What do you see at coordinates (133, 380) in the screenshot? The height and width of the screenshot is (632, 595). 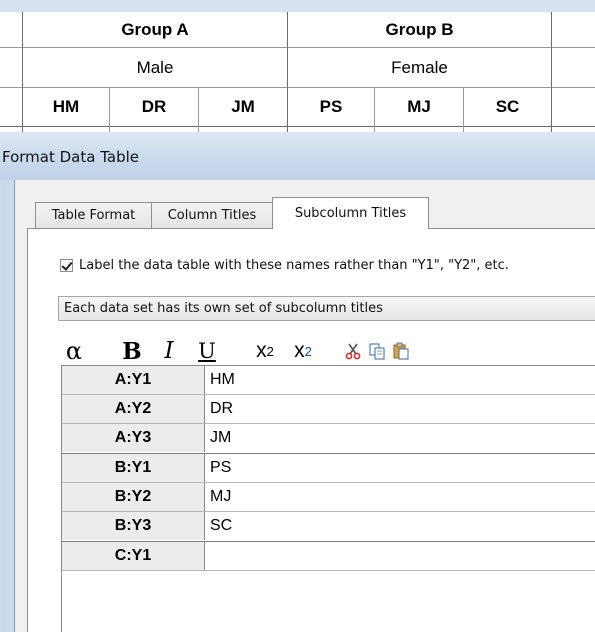 I see `subcolumn-row-label: A:Y1` at bounding box center [133, 380].